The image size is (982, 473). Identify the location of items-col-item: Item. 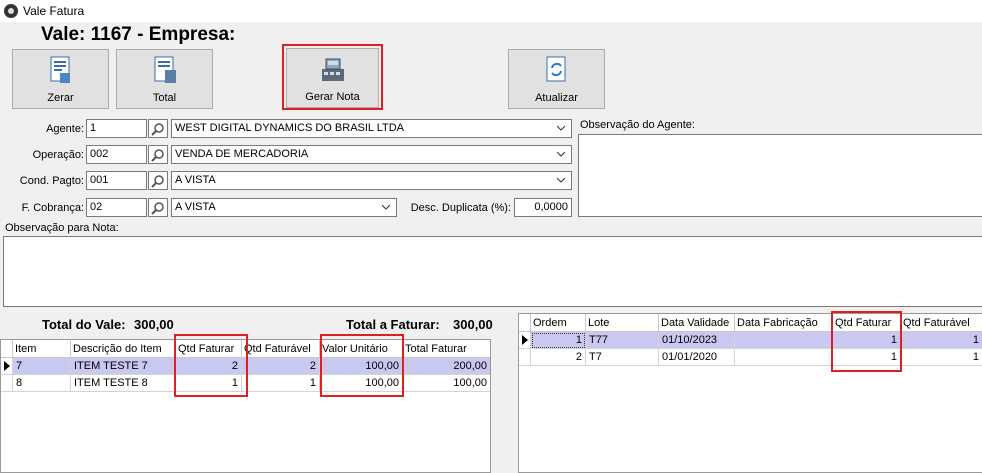
(42, 349).